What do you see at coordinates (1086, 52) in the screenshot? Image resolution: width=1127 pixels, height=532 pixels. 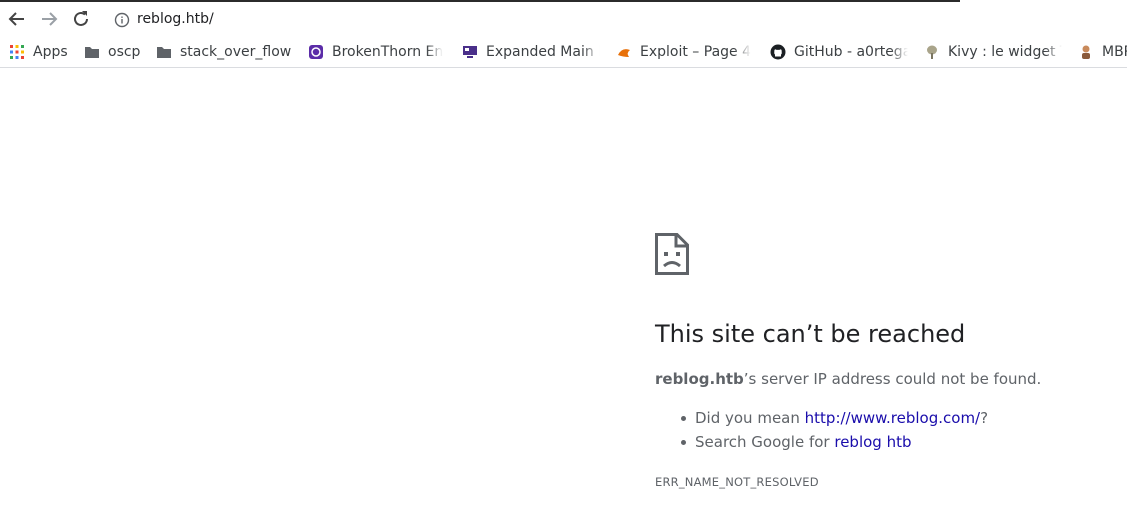 I see `mbr-favicon` at bounding box center [1086, 52].